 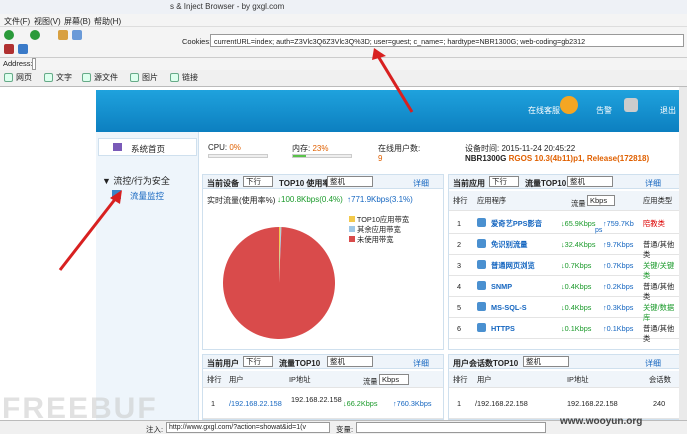 What do you see at coordinates (601, 421) in the screenshot?
I see `watermark-url: www.wooyun.org` at bounding box center [601, 421].